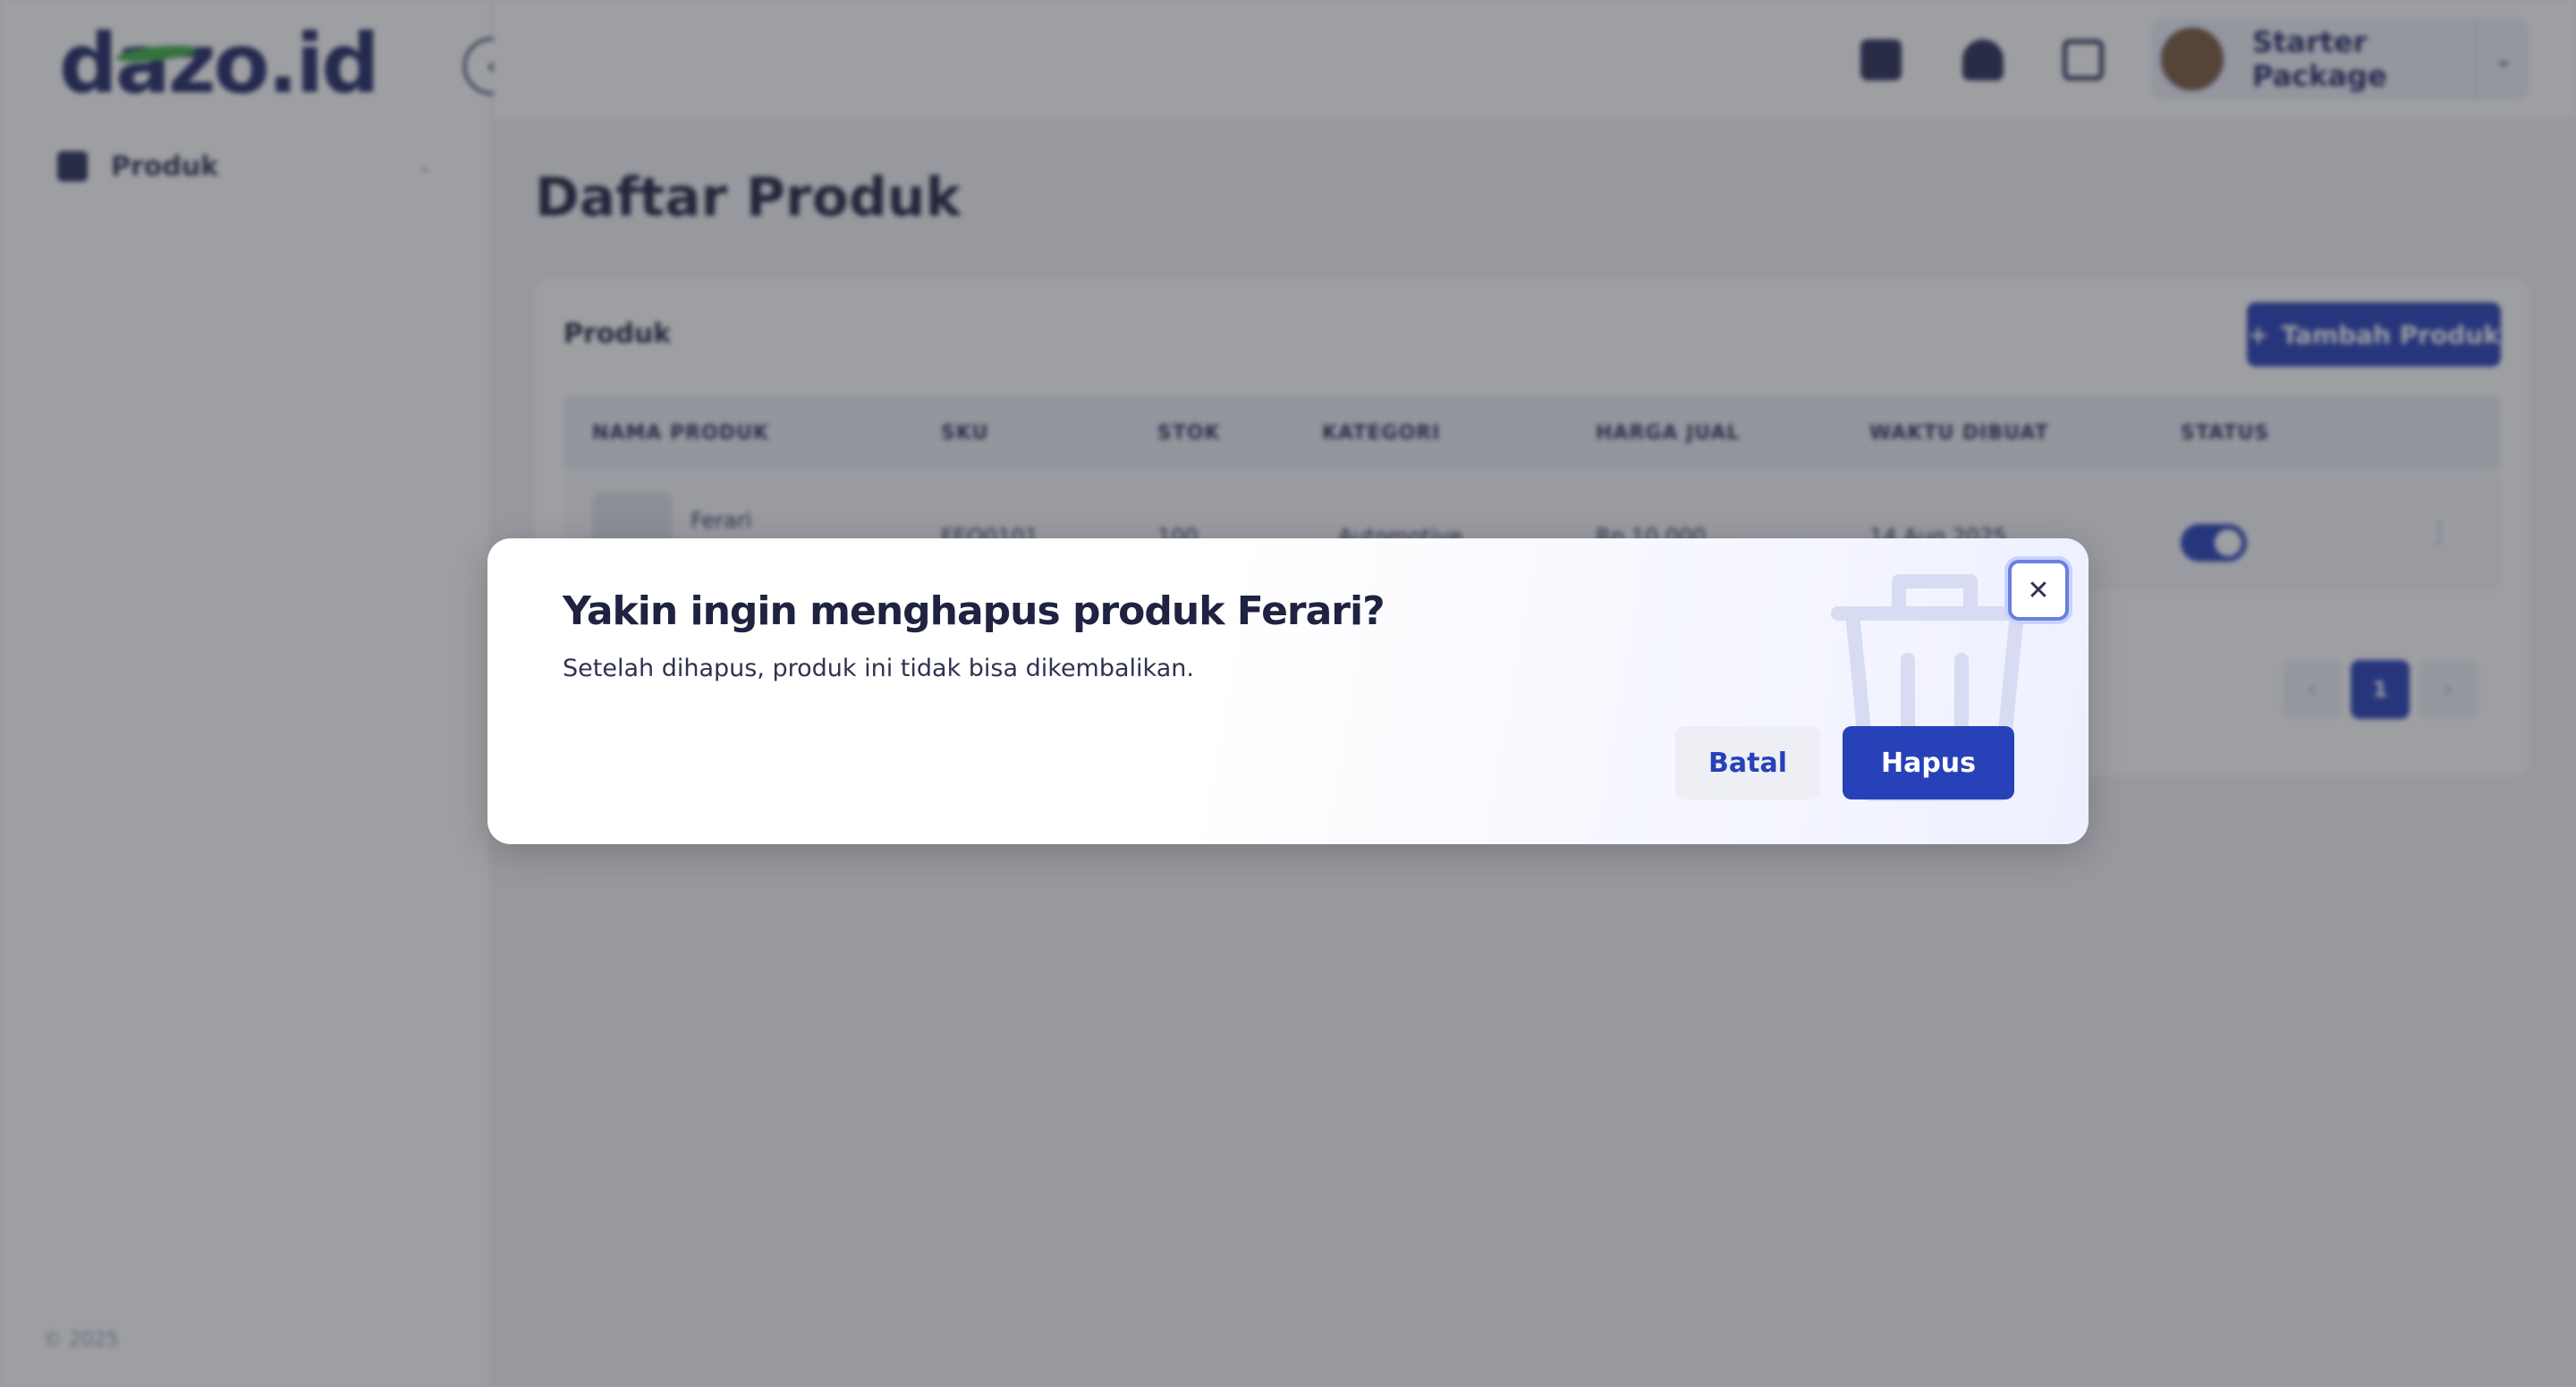  Describe the element at coordinates (974, 611) in the screenshot. I see `dialog-title: Yakin ingin menghapus produk Ferari?` at that location.